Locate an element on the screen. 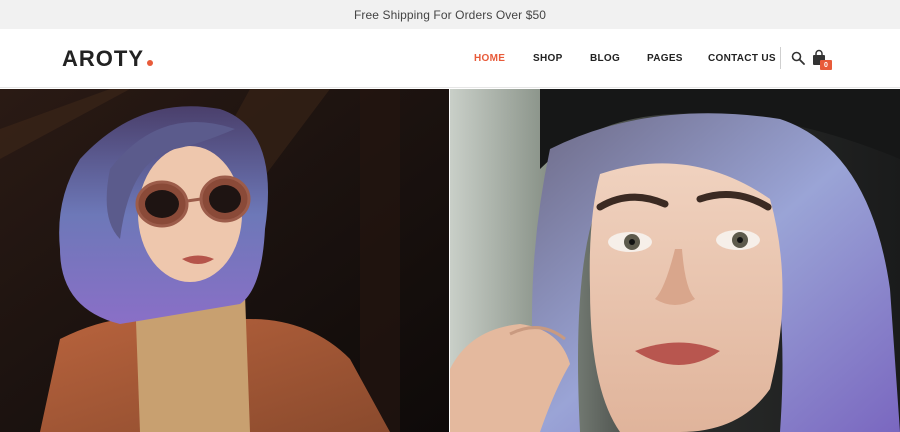 The height and width of the screenshot is (432, 900). site-header: AROTY HOME SHOP BLOG PAGES CONTACT US 0 is located at coordinates (450, 58).